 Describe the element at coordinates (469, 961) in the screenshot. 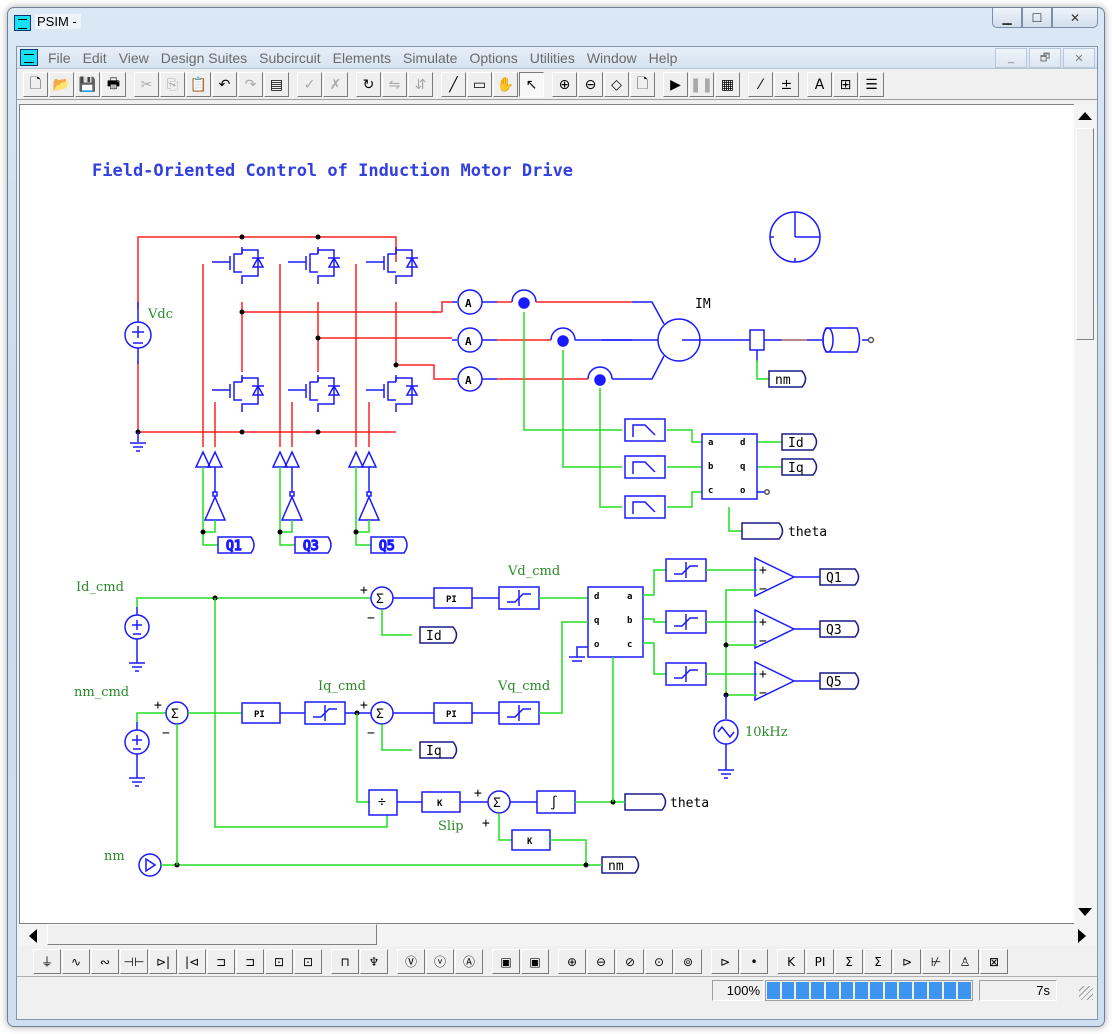

I see `element-current-probe-button: Ⓐ` at that location.